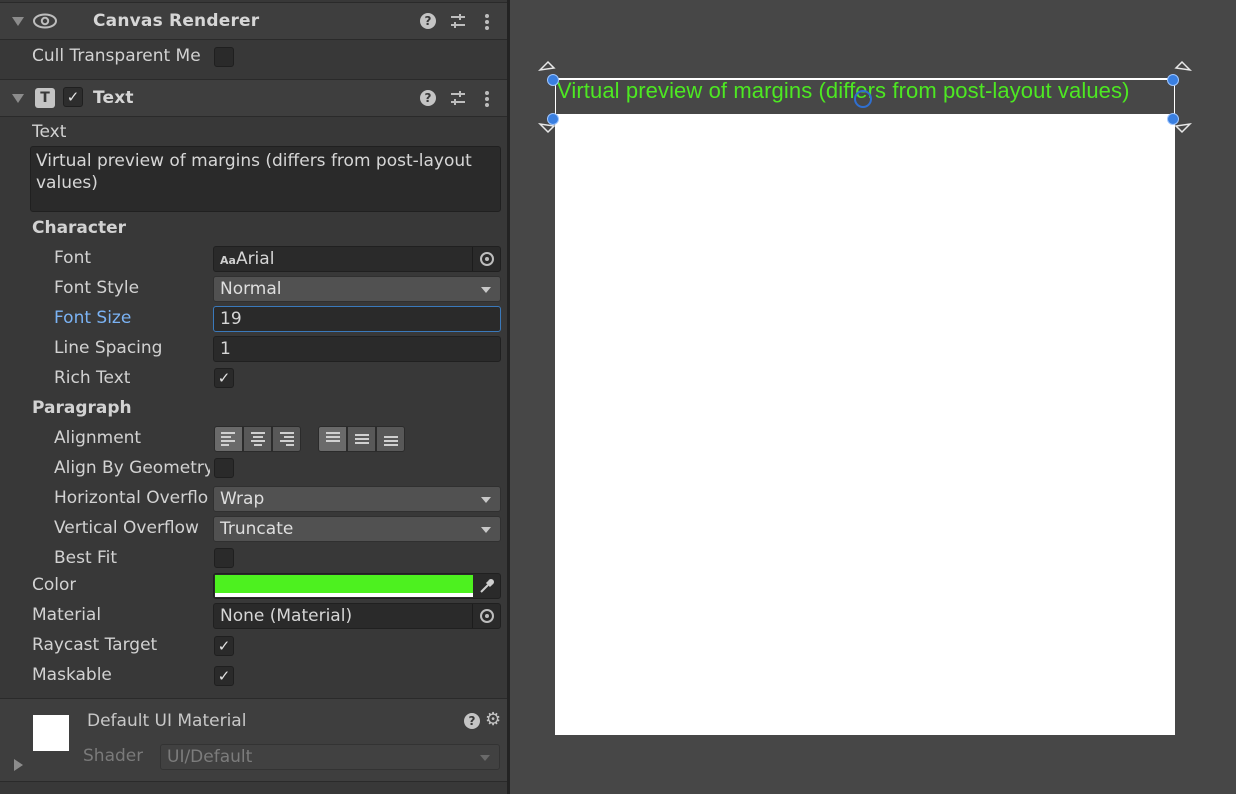  I want to click on best-fit-checkbox, so click(224, 558).